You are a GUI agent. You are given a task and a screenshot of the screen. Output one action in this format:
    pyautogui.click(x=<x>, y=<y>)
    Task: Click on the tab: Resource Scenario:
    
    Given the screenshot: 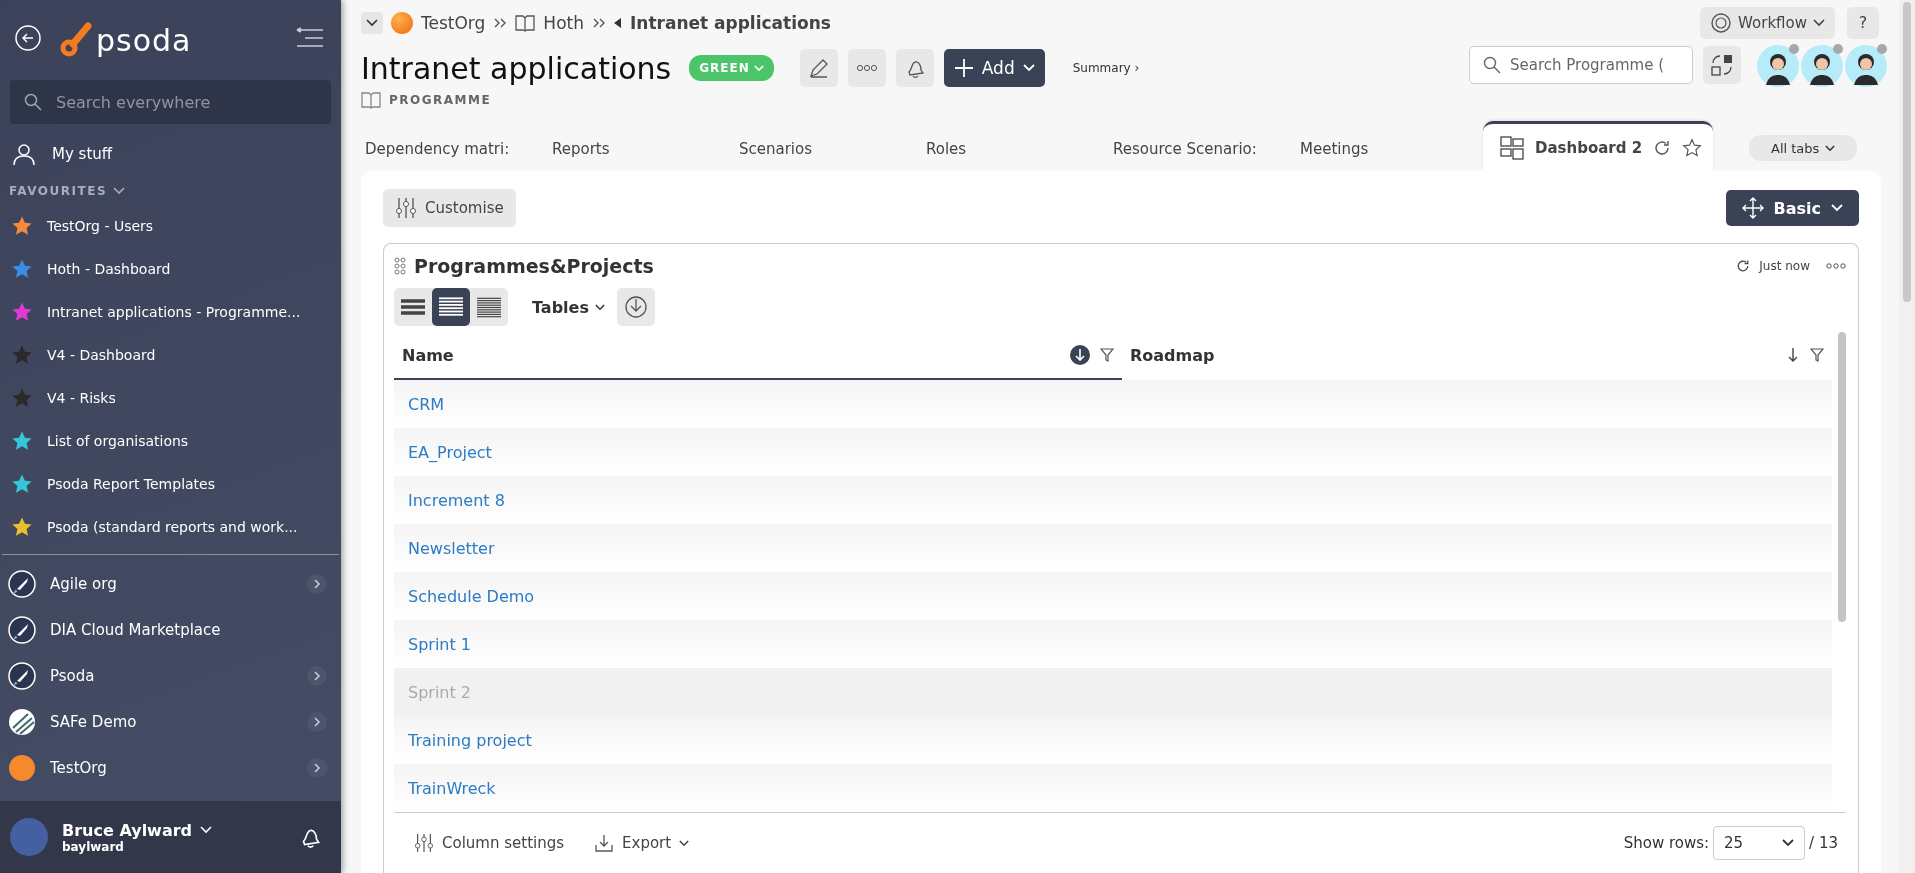 What is the action you would take?
    pyautogui.click(x=1202, y=149)
    